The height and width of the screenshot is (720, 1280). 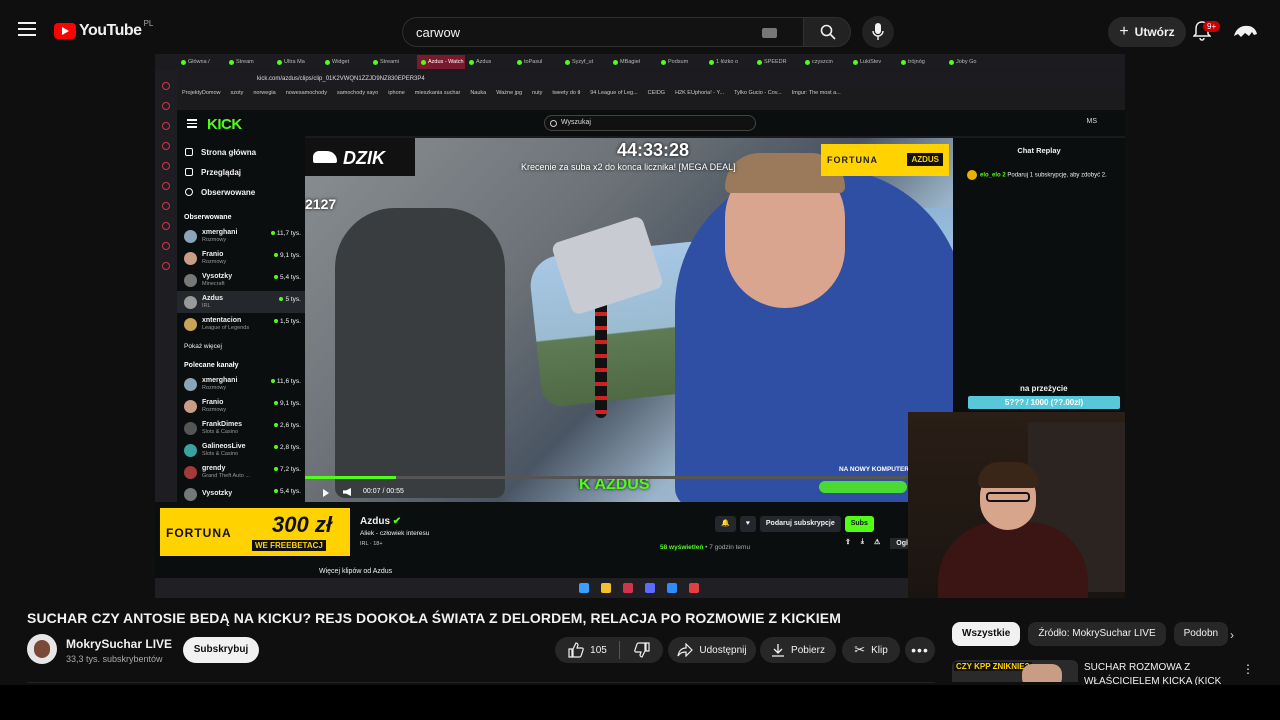 I want to click on thumbnail-text: CZY KPP ZNIKNIE?, so click(x=993, y=666).